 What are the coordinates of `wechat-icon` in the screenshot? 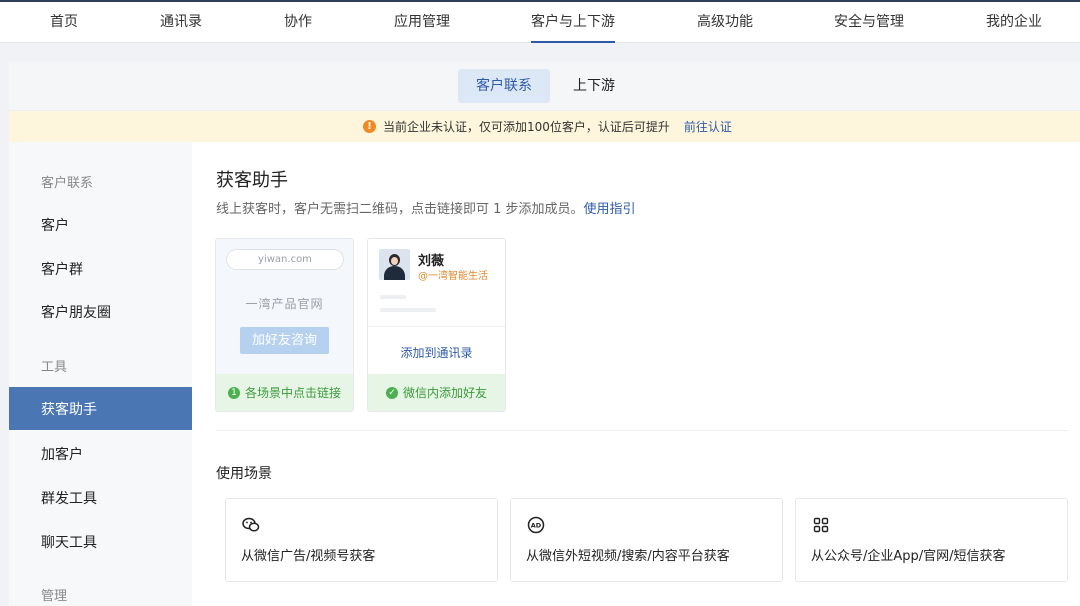 It's located at (251, 525).